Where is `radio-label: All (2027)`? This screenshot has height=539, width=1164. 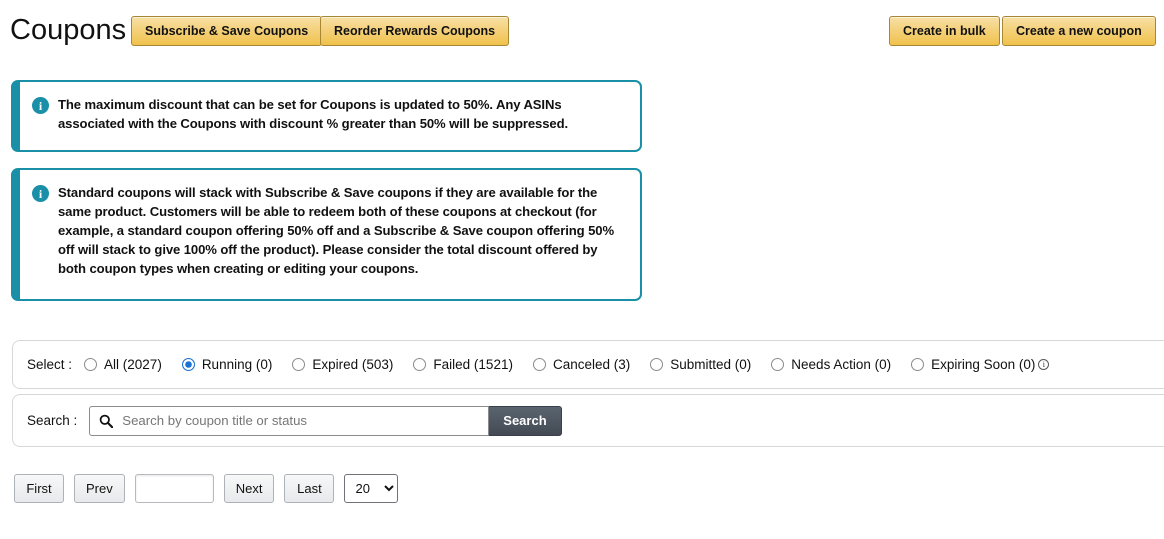 radio-label: All (2027) is located at coordinates (133, 364).